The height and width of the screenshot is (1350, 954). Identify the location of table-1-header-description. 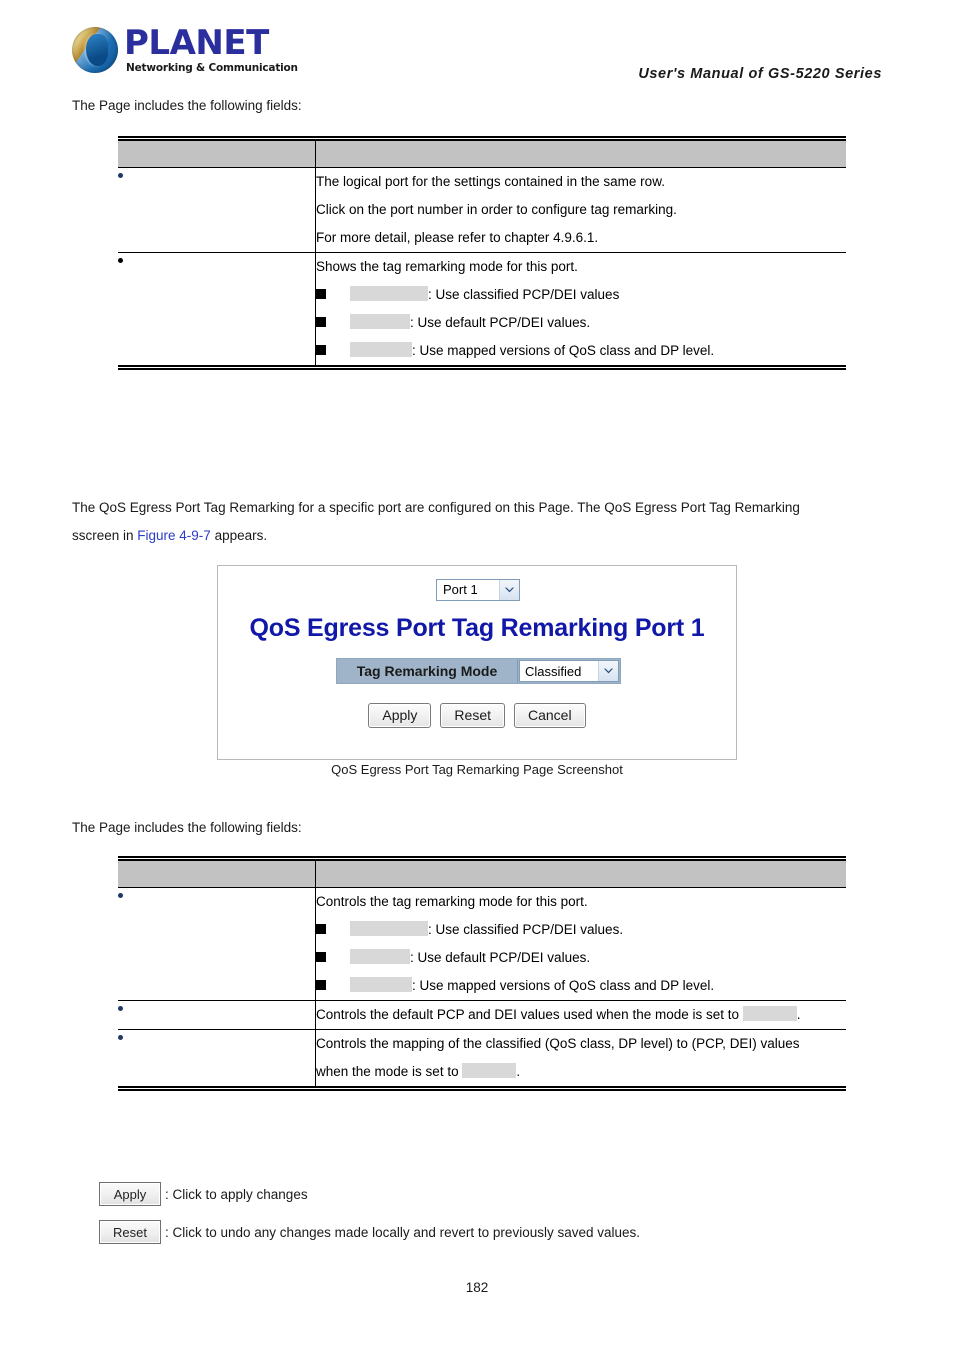
(580, 154).